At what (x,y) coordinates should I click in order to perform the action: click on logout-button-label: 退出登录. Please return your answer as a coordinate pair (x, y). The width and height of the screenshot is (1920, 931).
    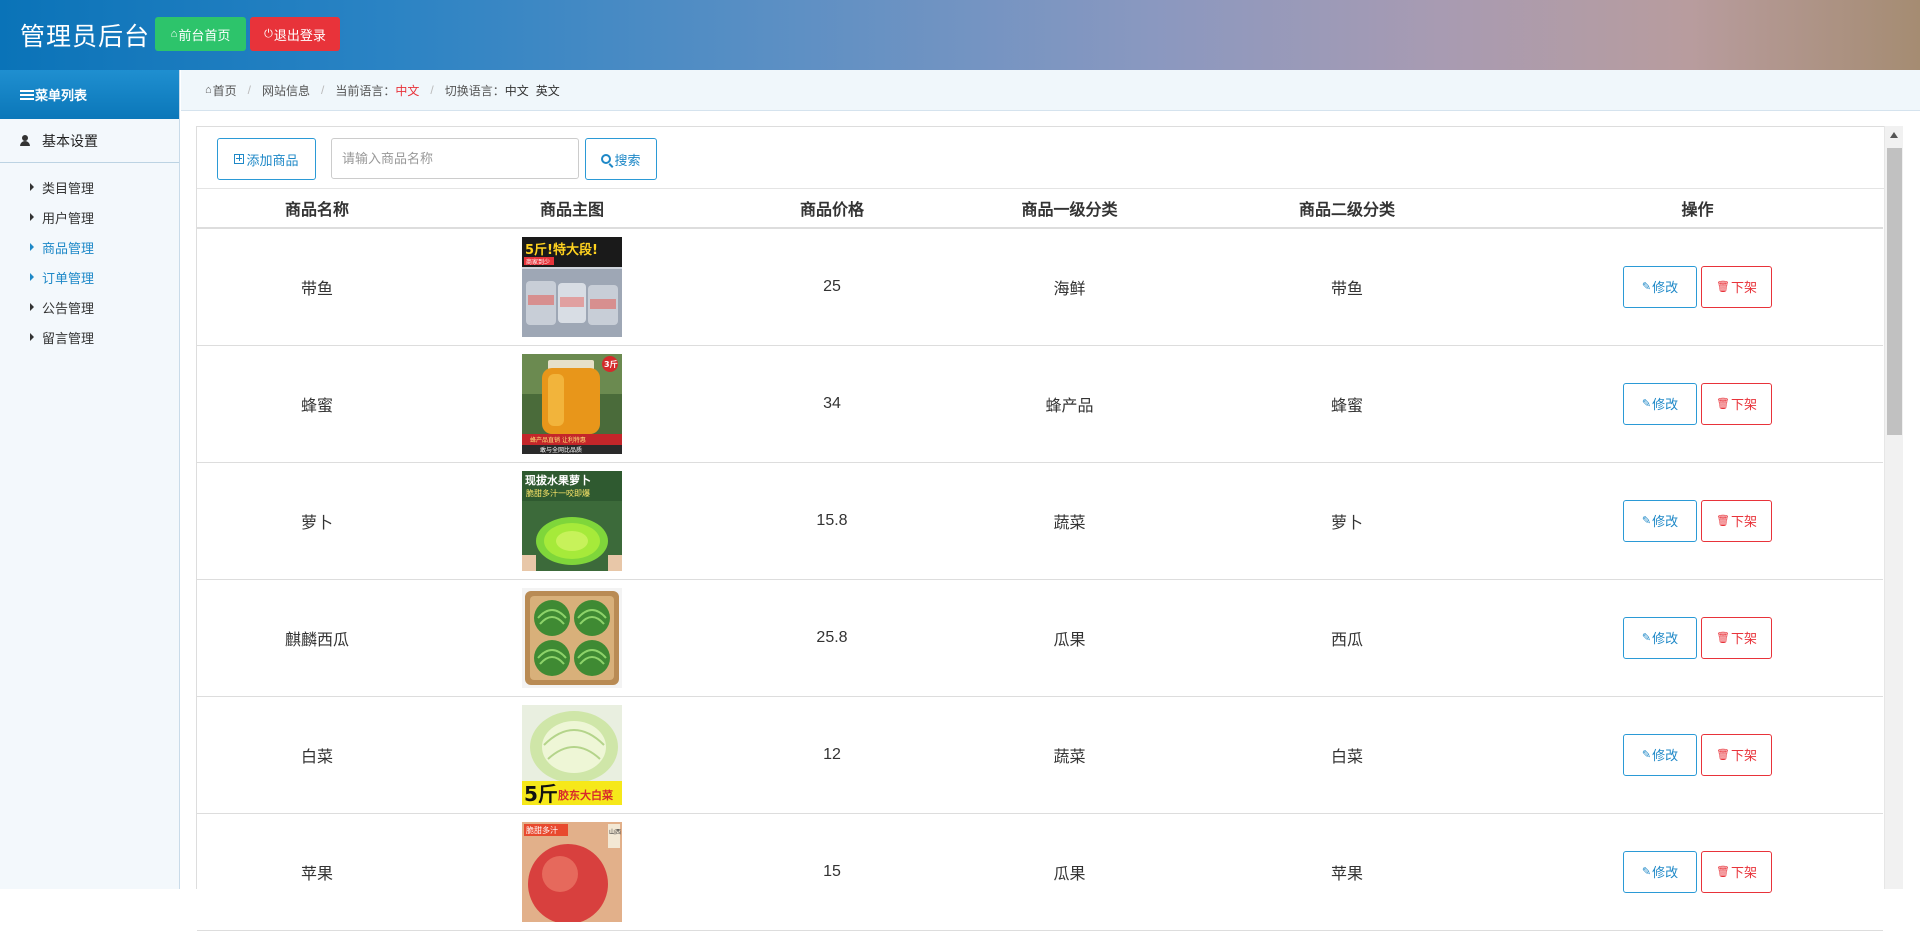
    Looking at the image, I should click on (299, 35).